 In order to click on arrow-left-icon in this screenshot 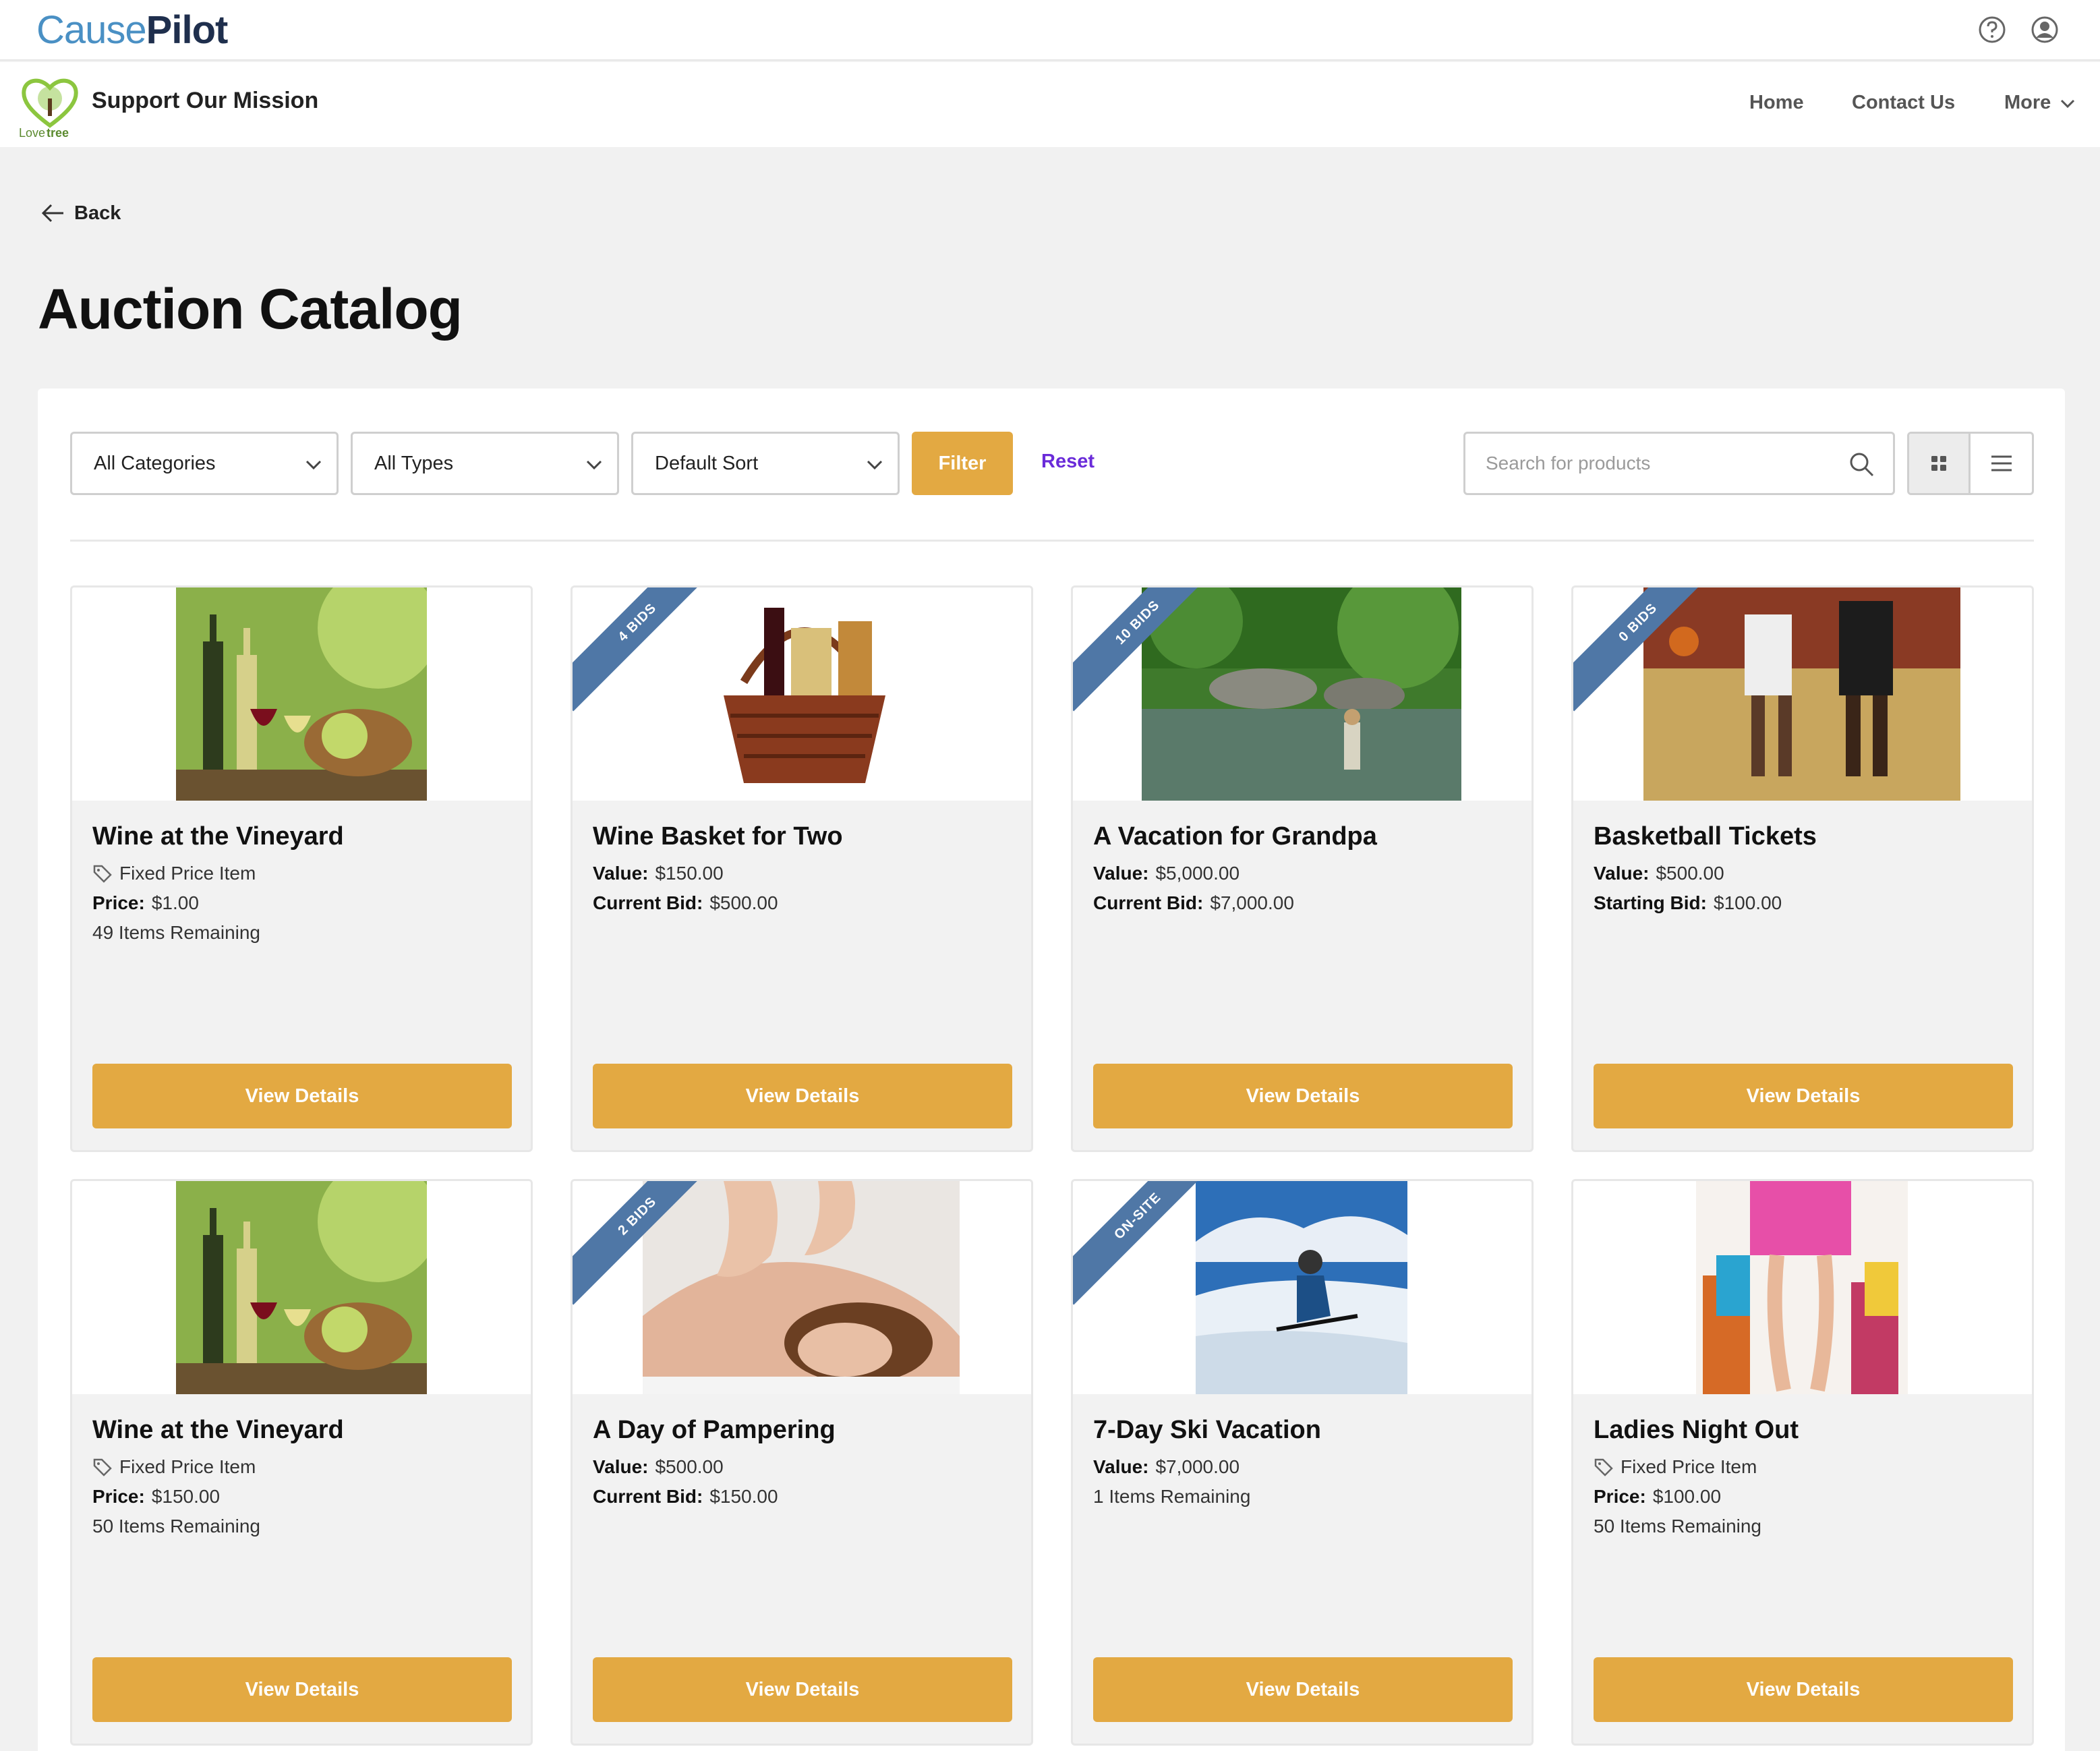, I will do `click(52, 214)`.